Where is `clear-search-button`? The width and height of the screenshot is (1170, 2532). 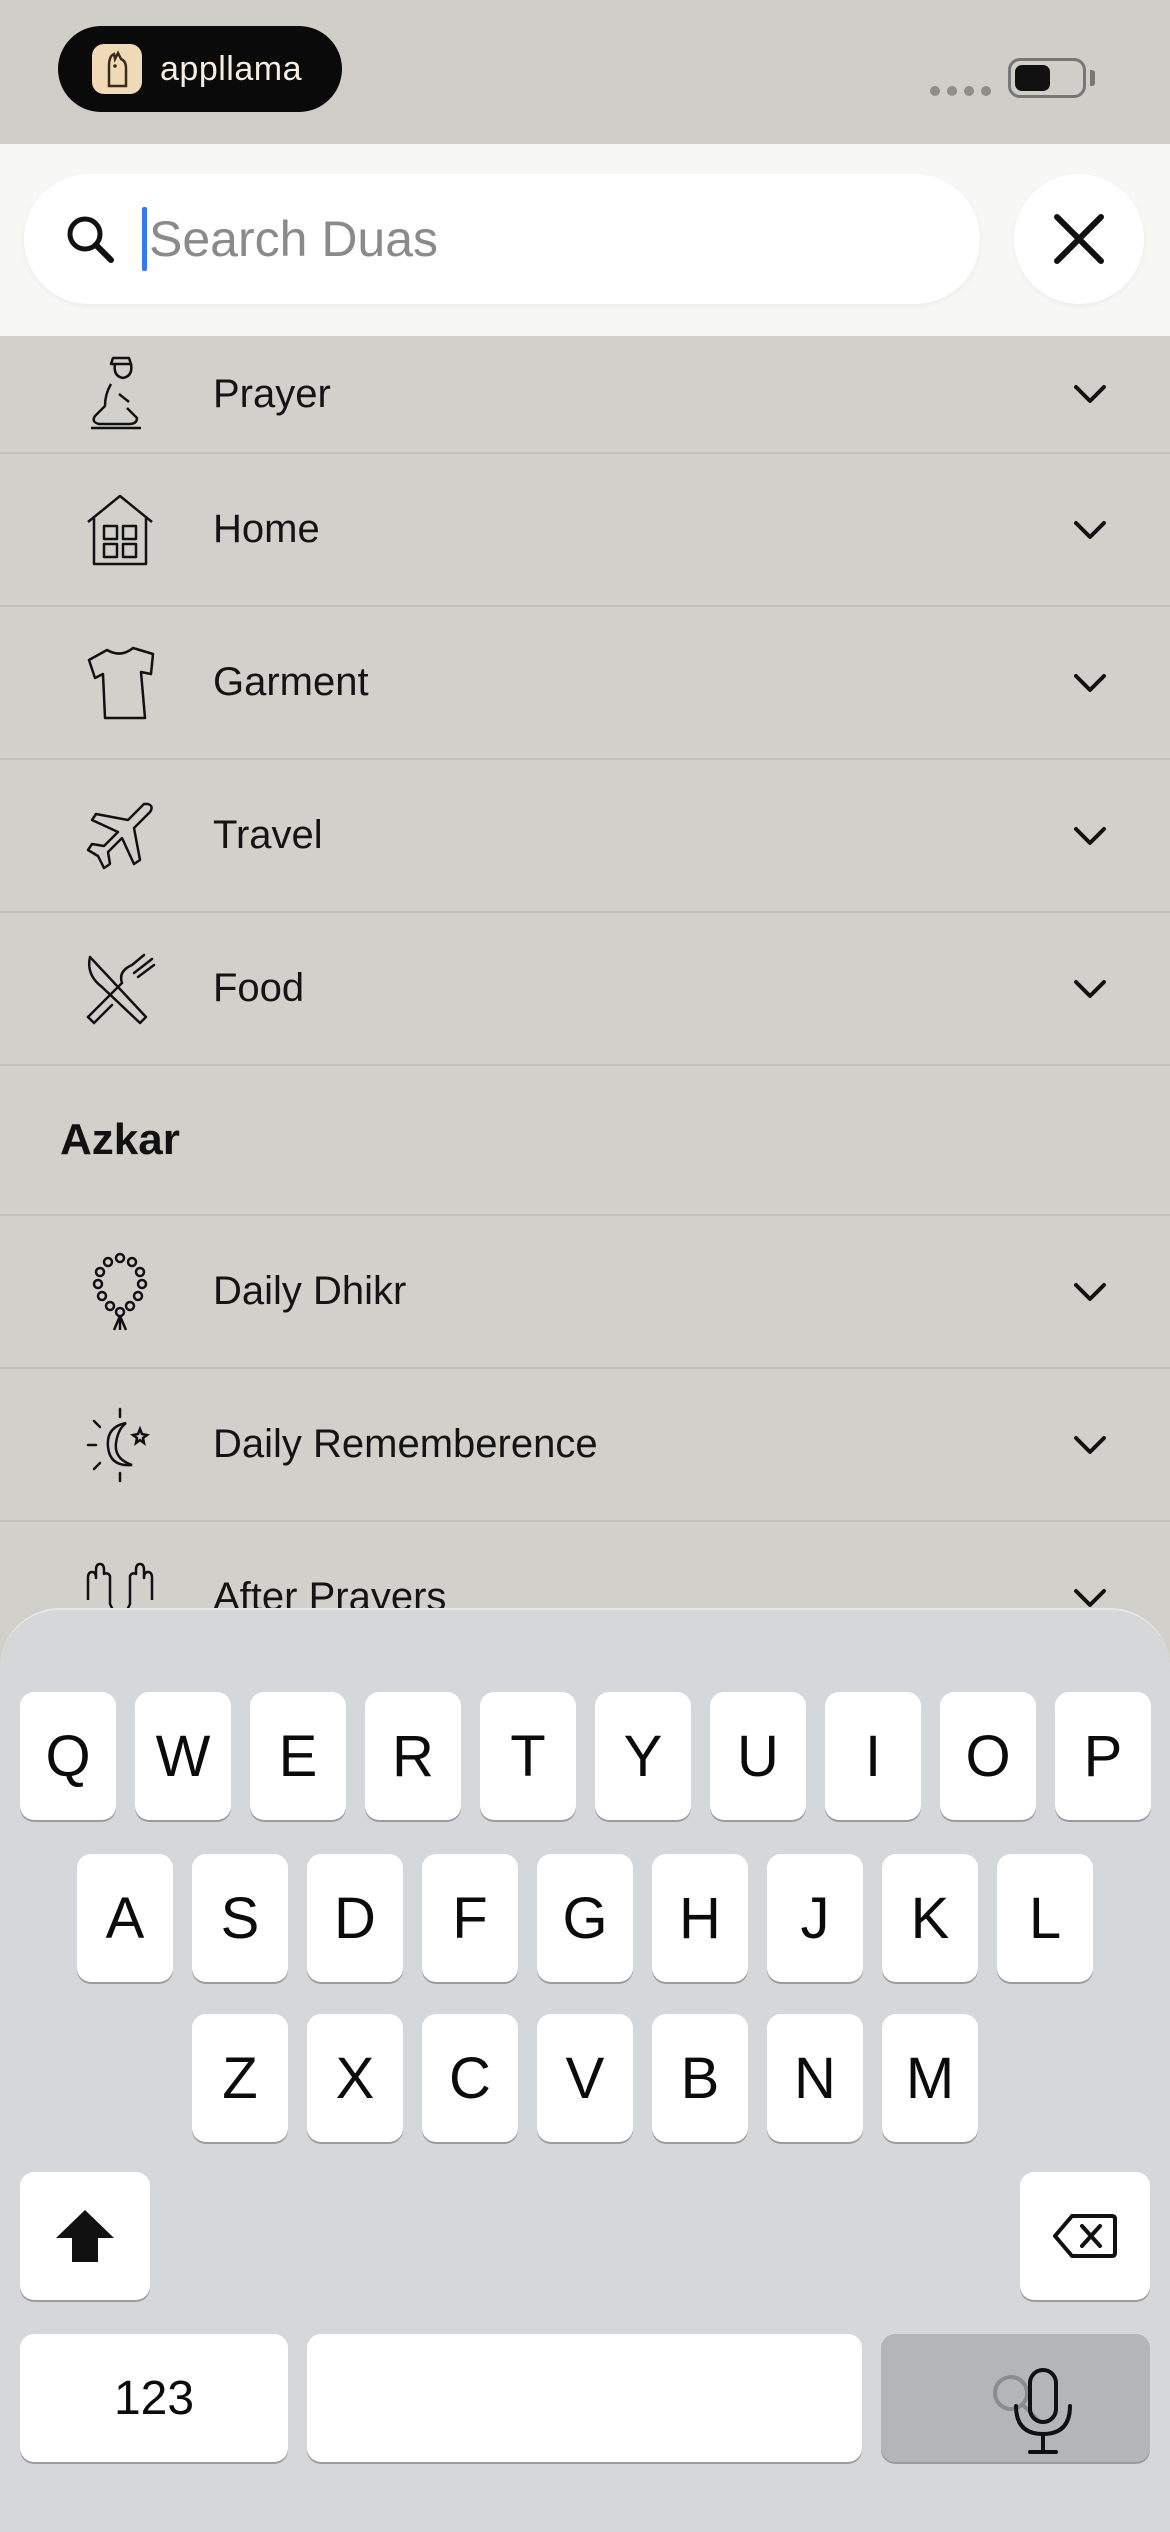 clear-search-button is located at coordinates (1079, 239).